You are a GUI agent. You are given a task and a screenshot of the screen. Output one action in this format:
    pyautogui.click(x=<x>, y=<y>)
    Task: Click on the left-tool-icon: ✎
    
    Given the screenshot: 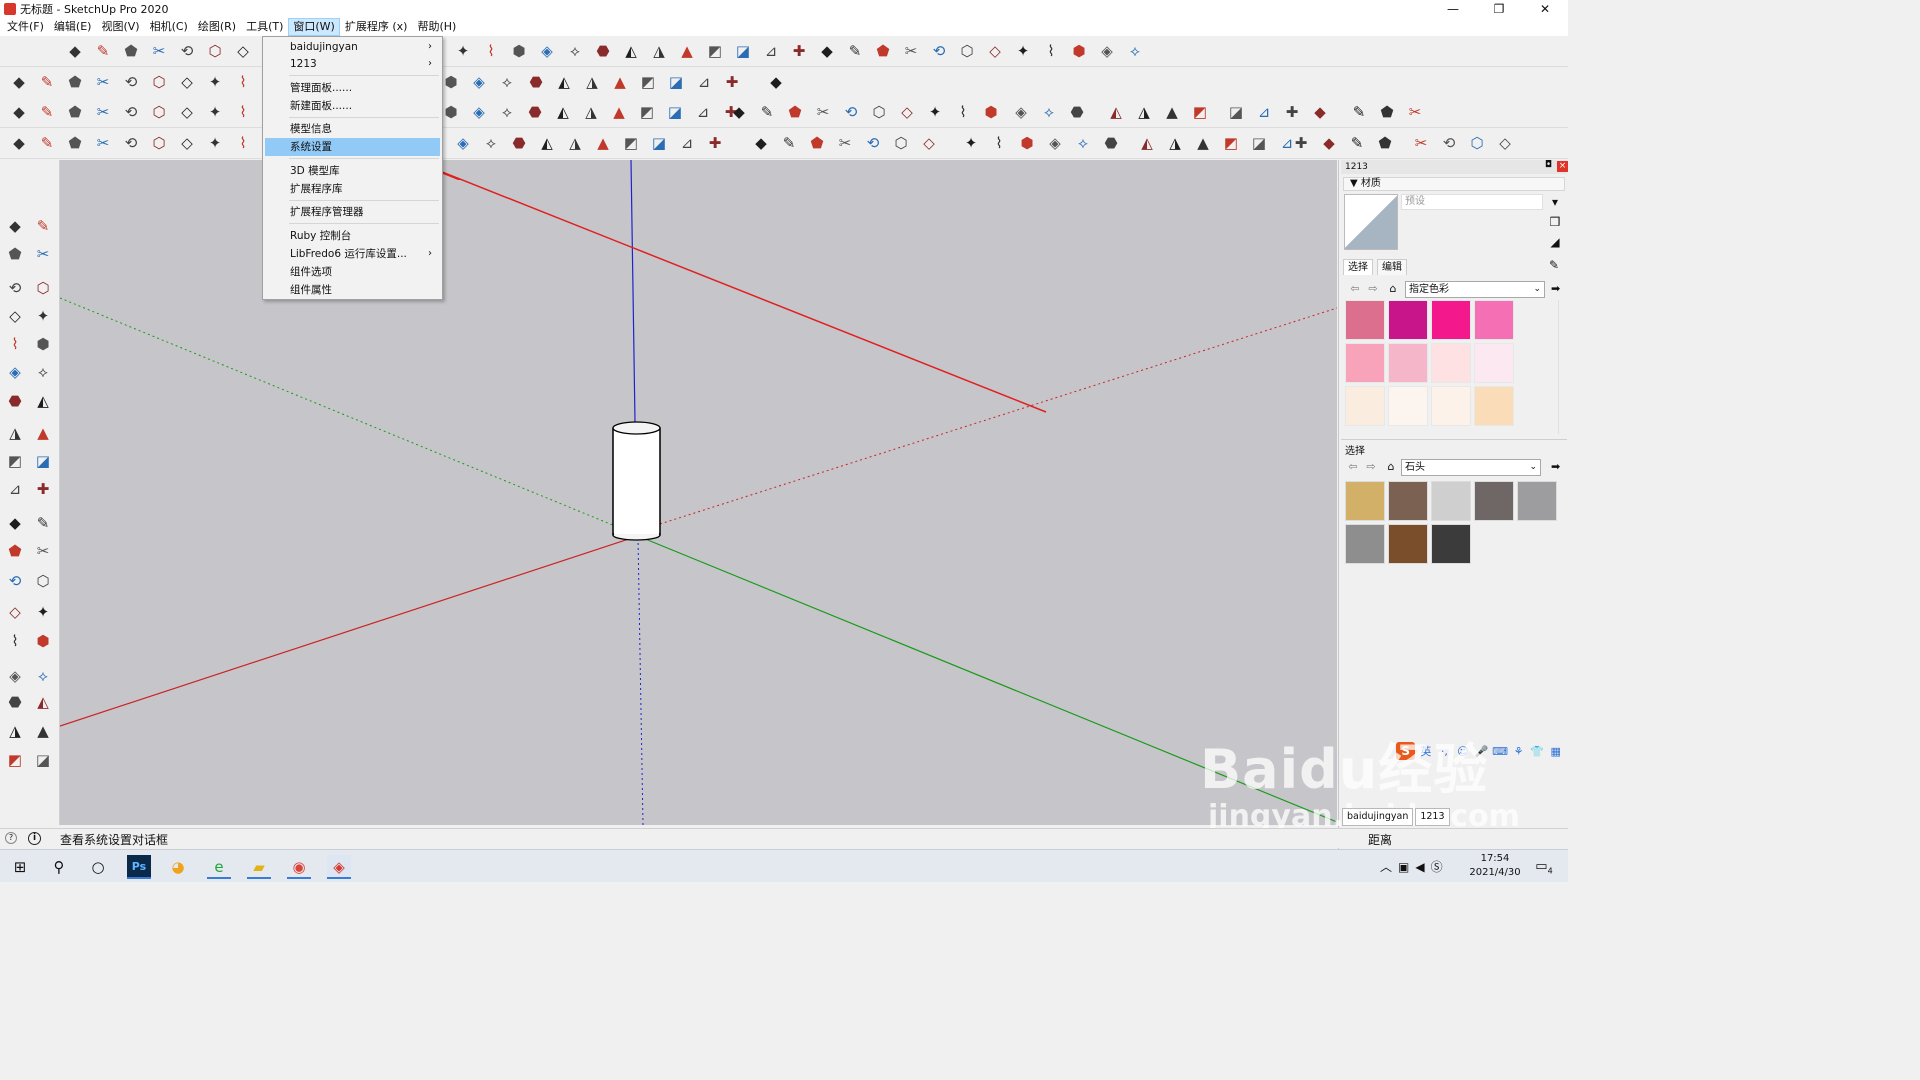 What is the action you would take?
    pyautogui.click(x=43, y=523)
    